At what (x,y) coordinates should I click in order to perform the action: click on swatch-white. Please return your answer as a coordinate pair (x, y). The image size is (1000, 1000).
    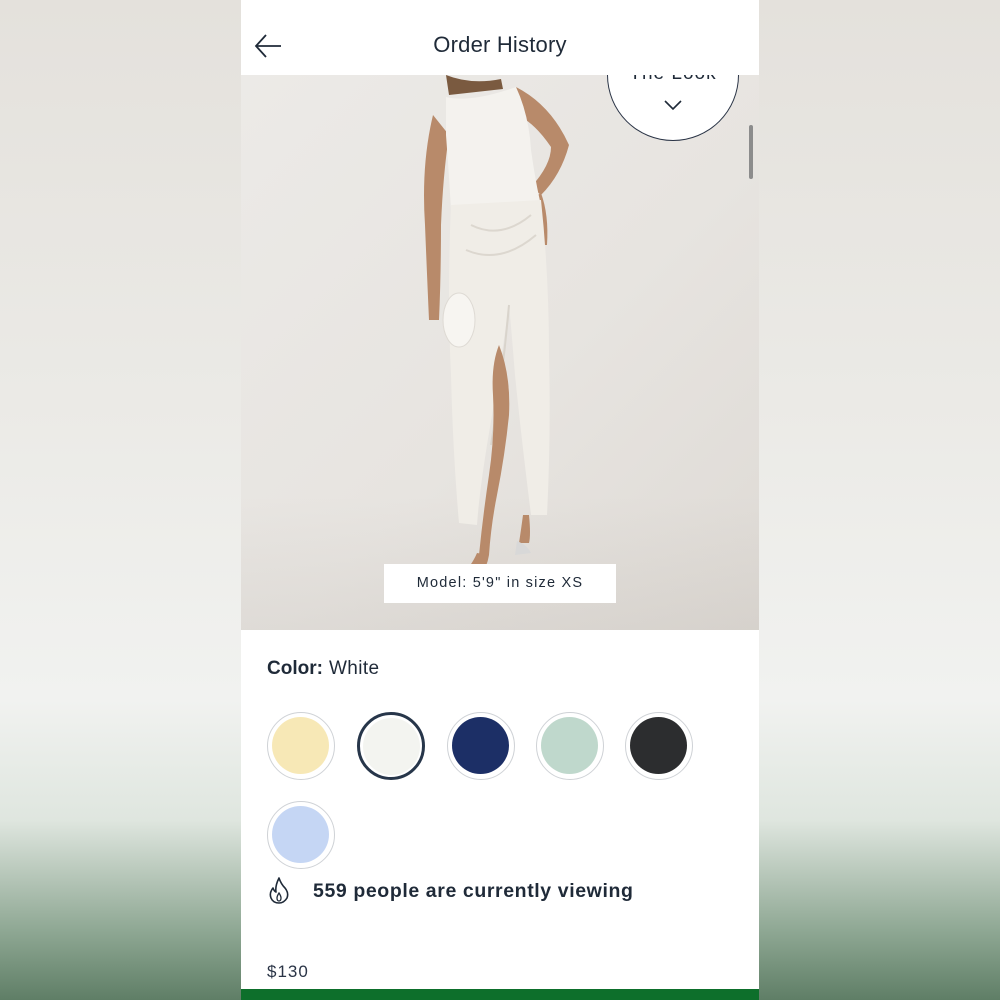
    Looking at the image, I should click on (391, 746).